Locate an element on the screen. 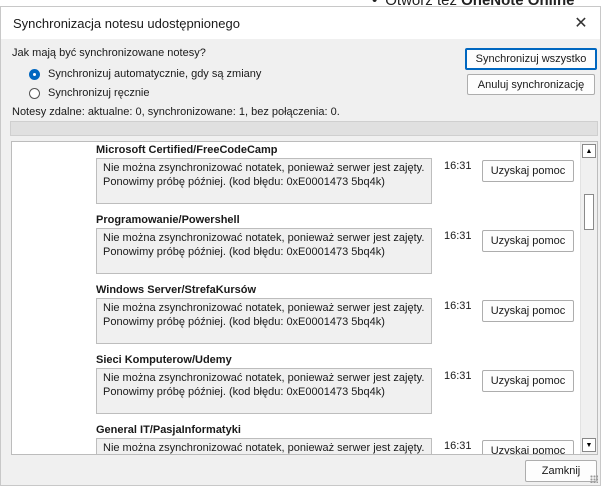  radio-checked-icon is located at coordinates (34, 74).